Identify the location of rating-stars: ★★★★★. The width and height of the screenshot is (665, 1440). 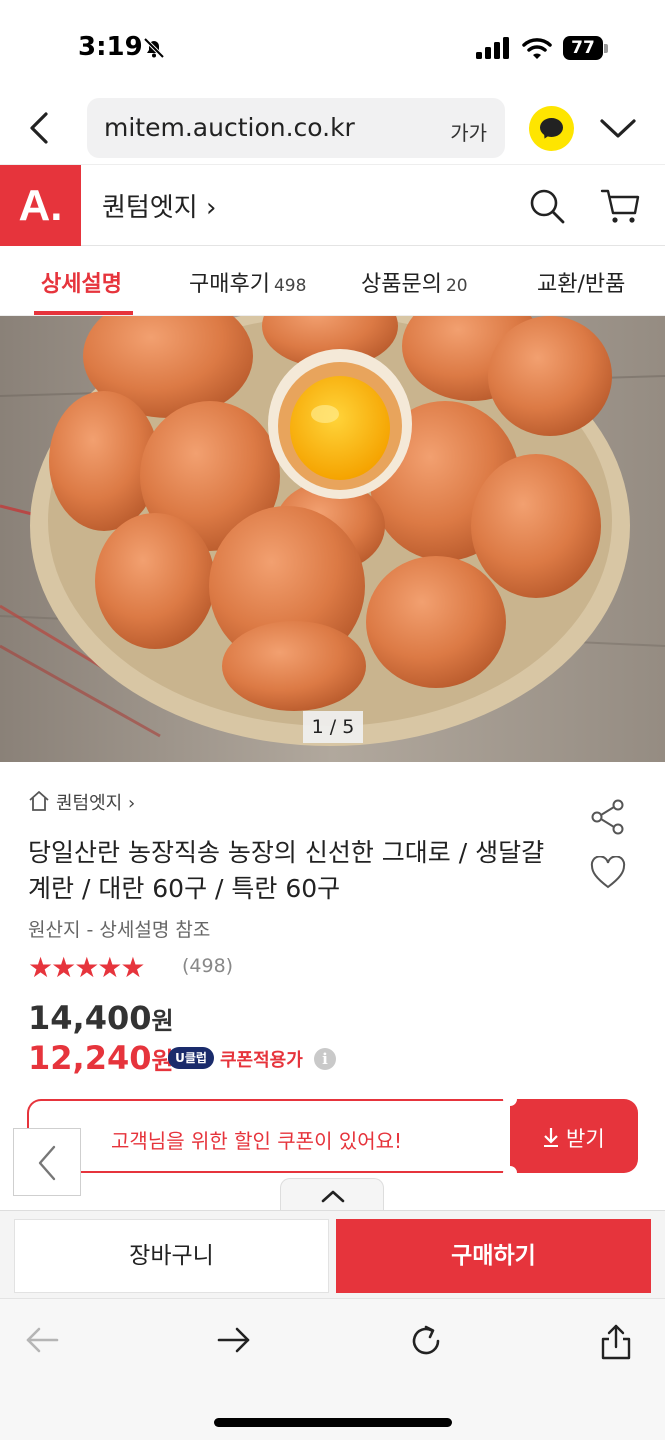
(87, 967).